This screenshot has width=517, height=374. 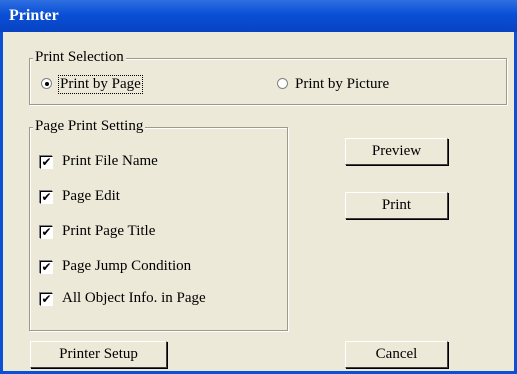 I want to click on print-button: Print, so click(x=396, y=205).